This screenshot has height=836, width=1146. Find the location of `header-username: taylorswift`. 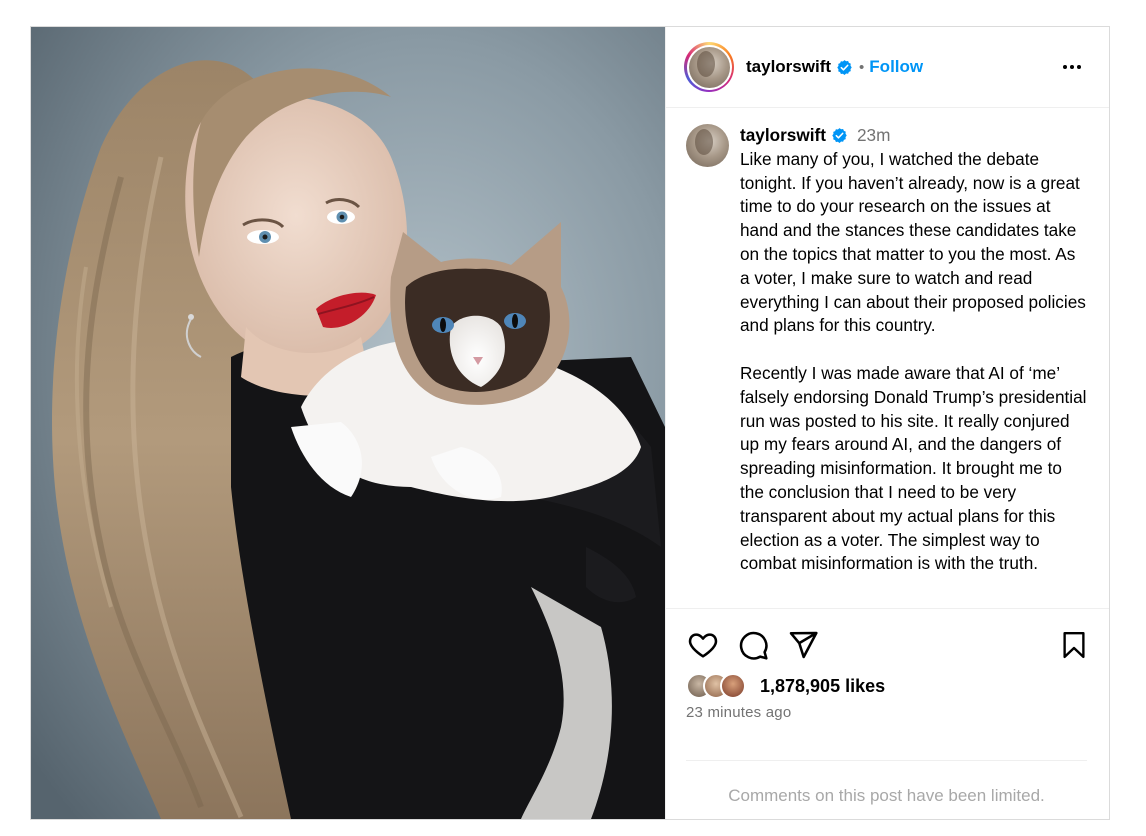

header-username: taylorswift is located at coordinates (788, 67).